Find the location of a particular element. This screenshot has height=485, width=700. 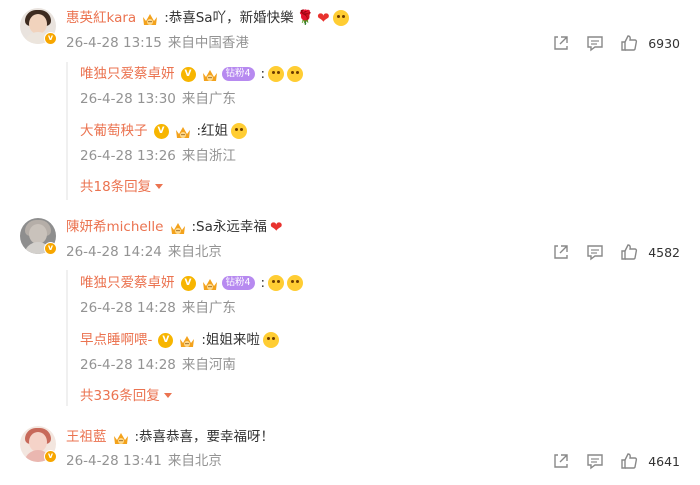

comment-actions: 4641 is located at coordinates (612, 461).